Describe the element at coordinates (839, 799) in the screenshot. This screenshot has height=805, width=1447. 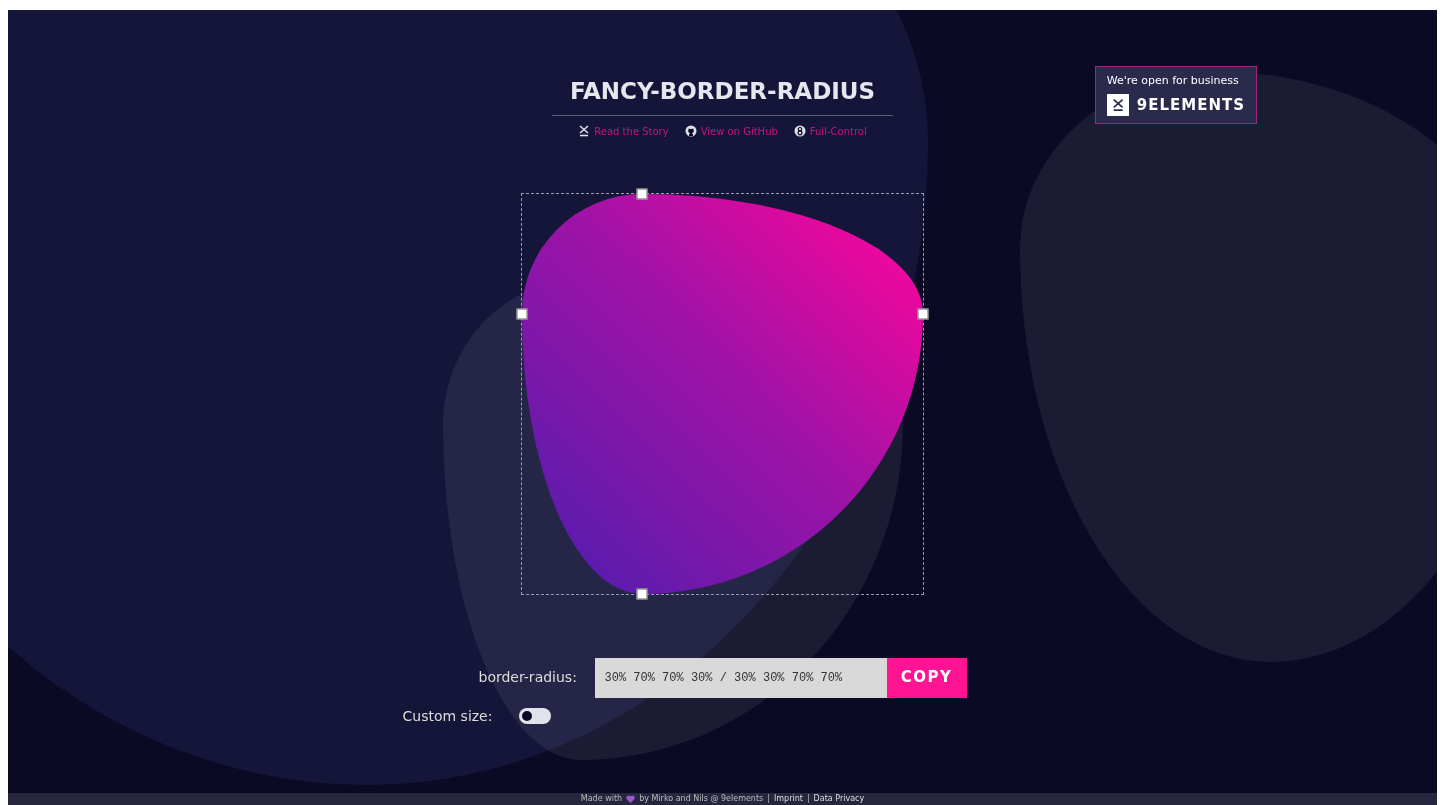
I see `footer-link: Data Privacy` at that location.